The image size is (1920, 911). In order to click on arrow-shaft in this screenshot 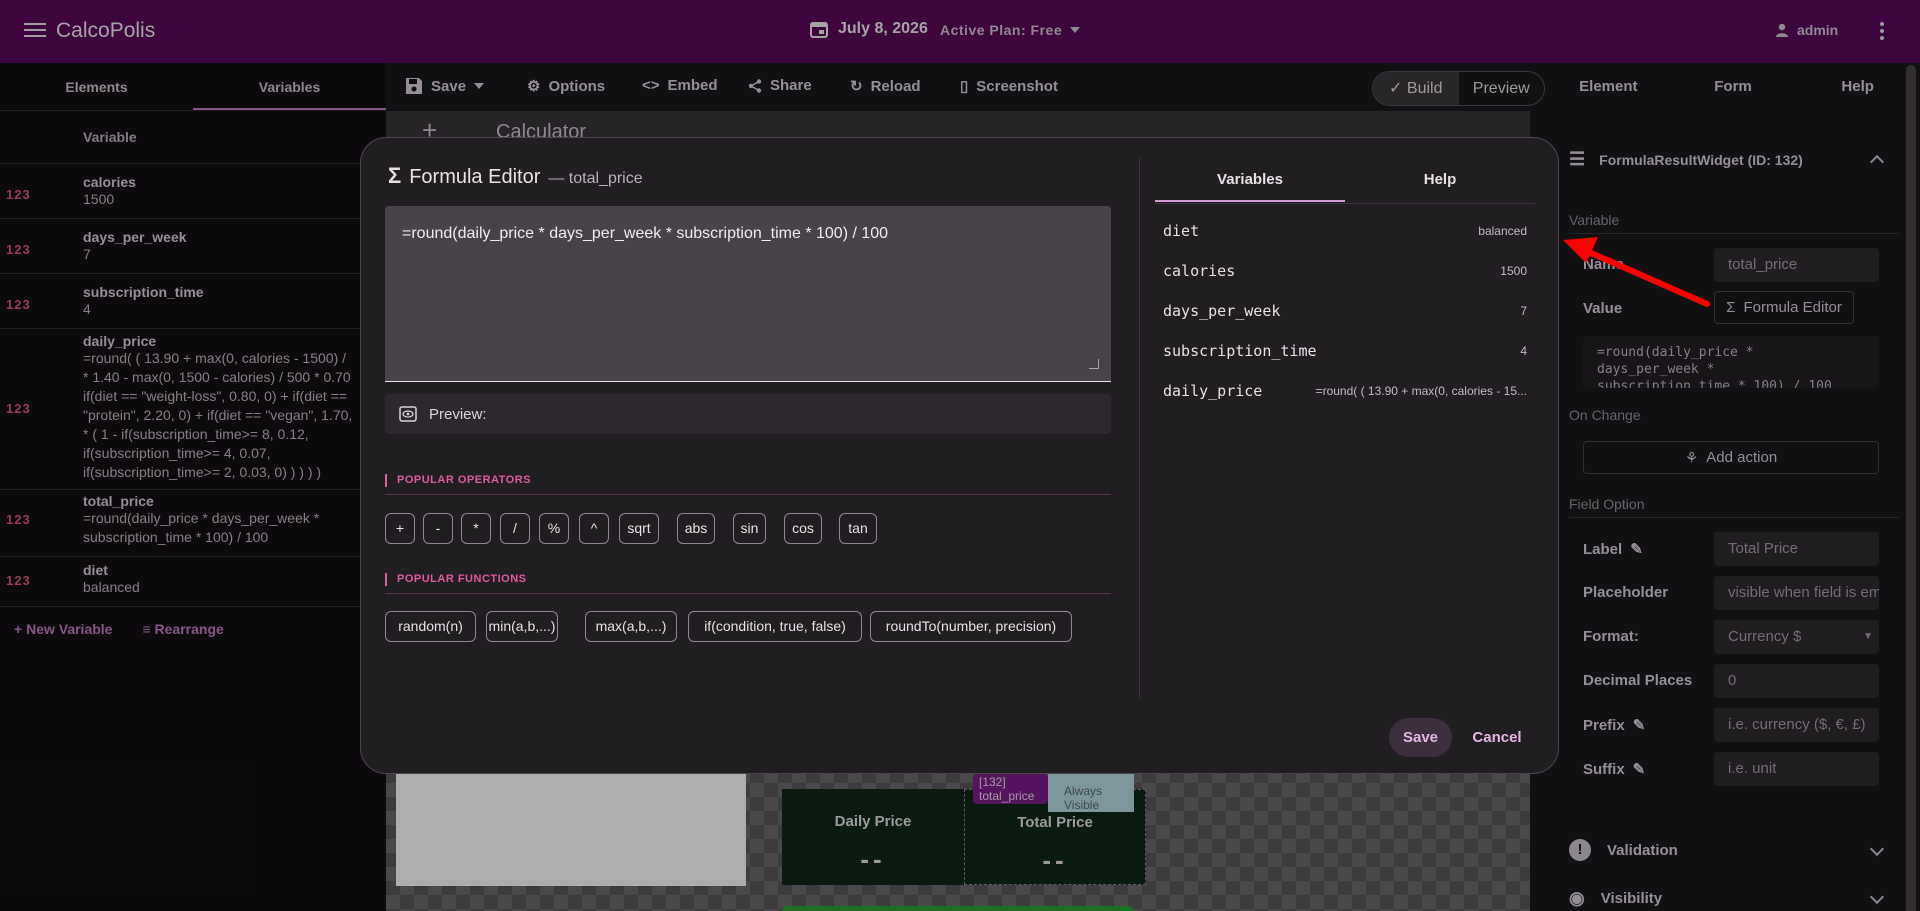, I will do `click(1644, 276)`.